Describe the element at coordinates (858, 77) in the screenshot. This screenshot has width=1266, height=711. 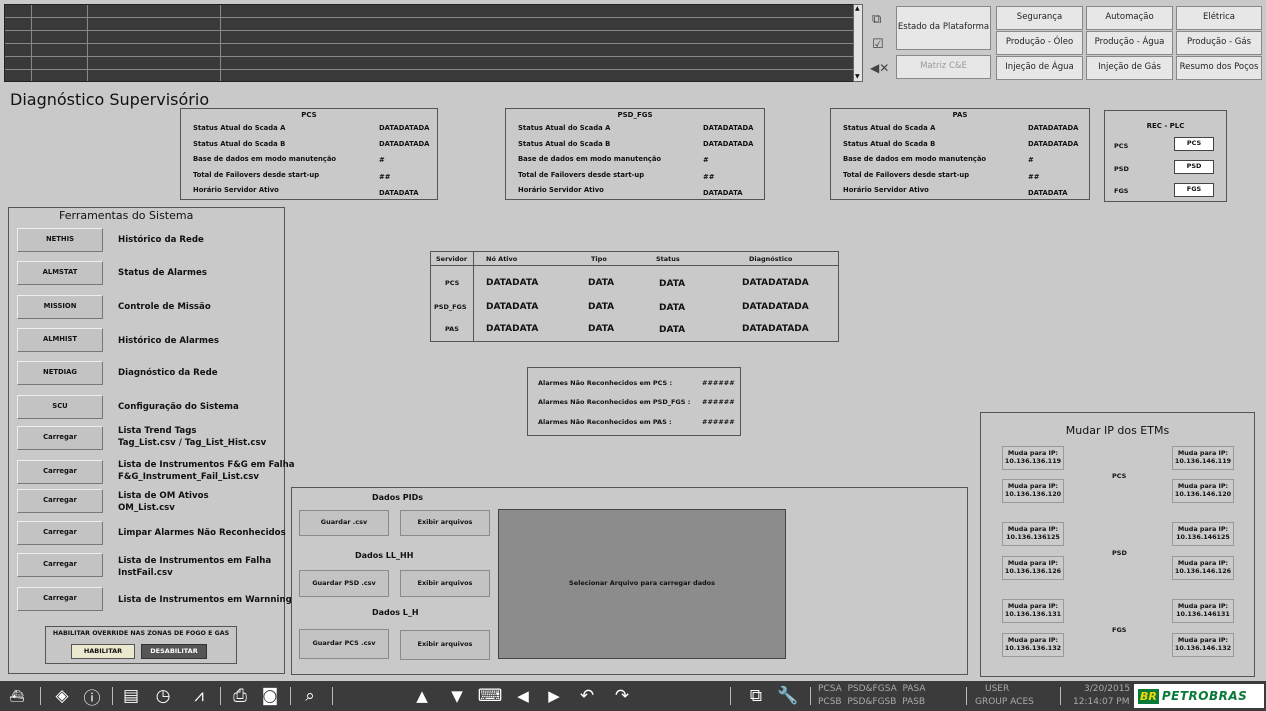
I see `scroll-down-arrow-icon: ▼` at that location.